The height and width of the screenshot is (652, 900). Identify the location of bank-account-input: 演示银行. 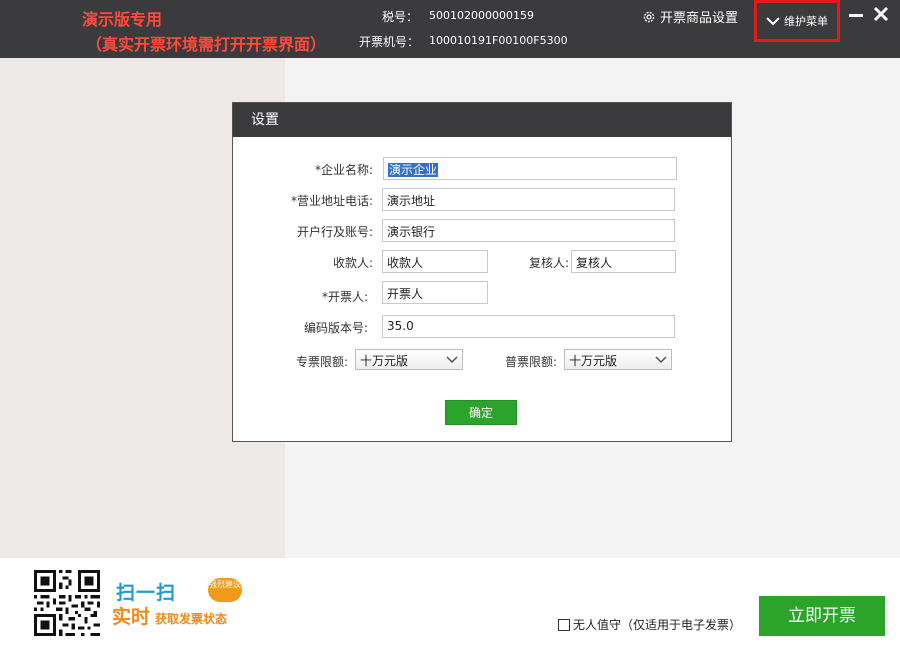
(528, 230).